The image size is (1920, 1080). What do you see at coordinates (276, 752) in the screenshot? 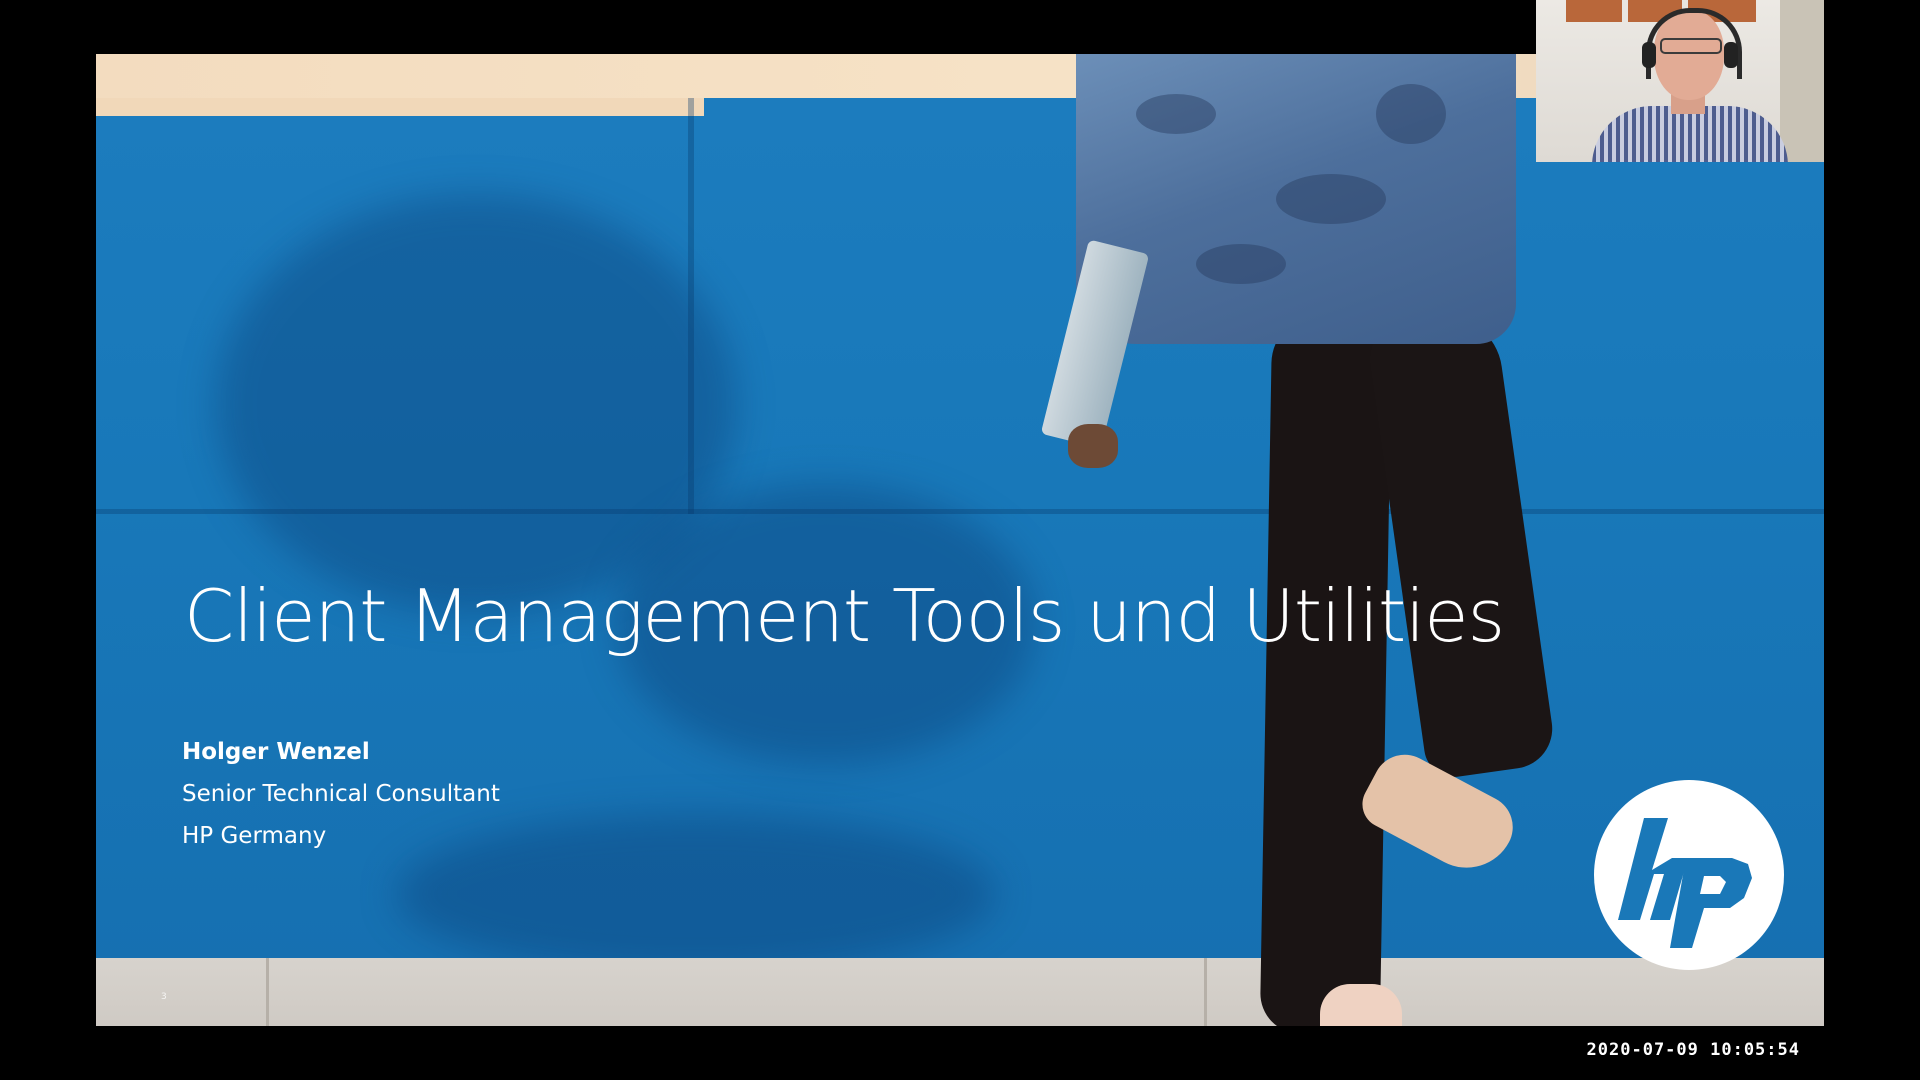
I see `presenter-name: Holger Wenzel` at bounding box center [276, 752].